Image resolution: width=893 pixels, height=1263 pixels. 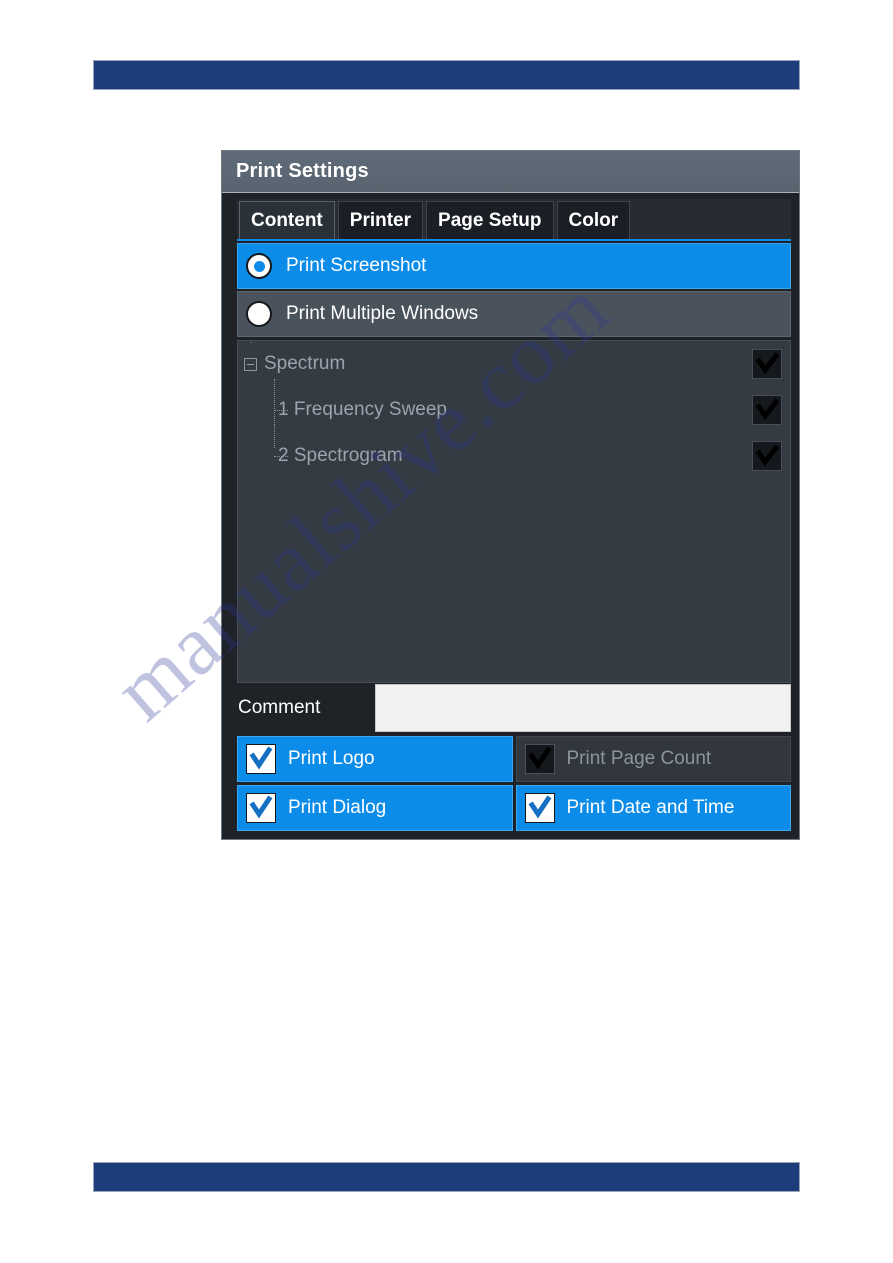 I want to click on tree-item-frequency-sweep: 1 Frequency Sweep, so click(x=514, y=406).